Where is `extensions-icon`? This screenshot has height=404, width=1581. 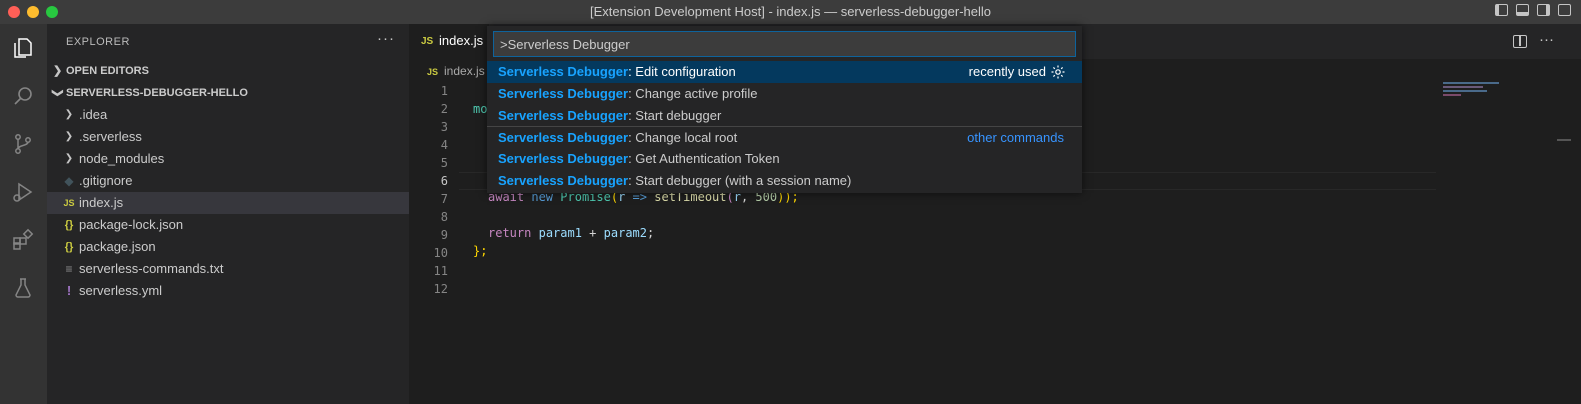 extensions-icon is located at coordinates (23, 240).